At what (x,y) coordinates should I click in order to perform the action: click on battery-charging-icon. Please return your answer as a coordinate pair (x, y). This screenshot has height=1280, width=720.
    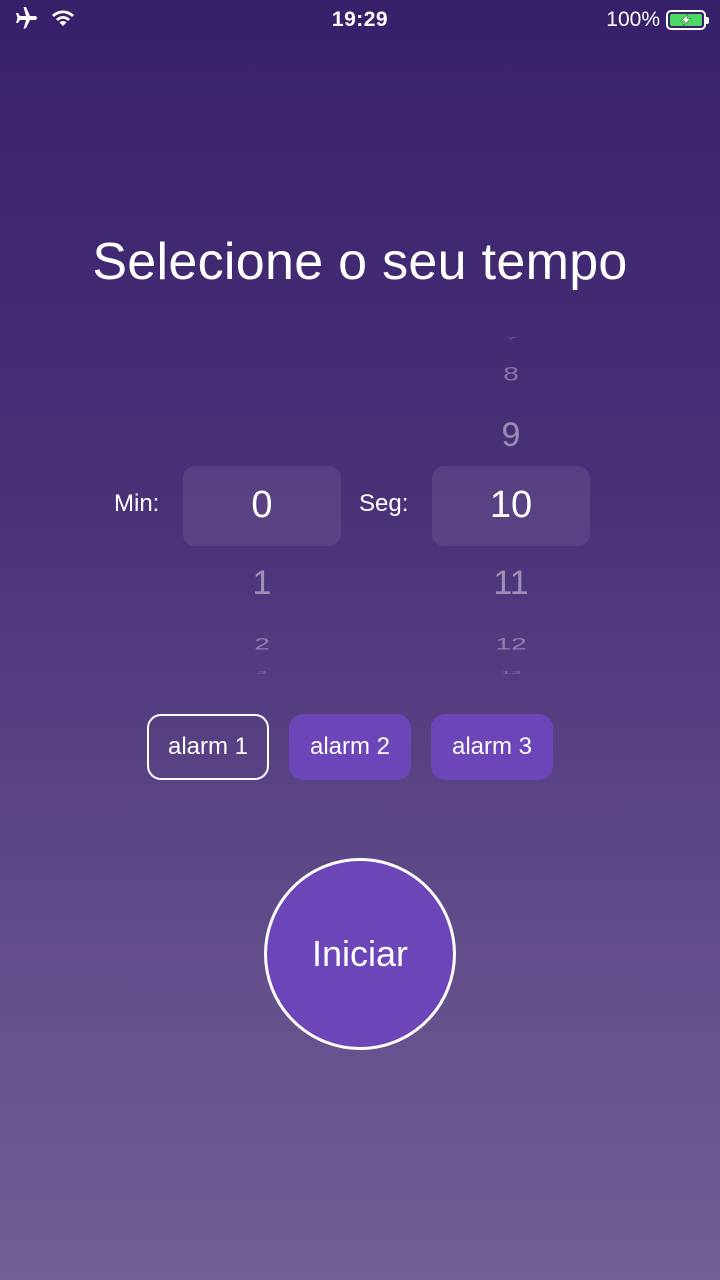
    Looking at the image, I should click on (687, 20).